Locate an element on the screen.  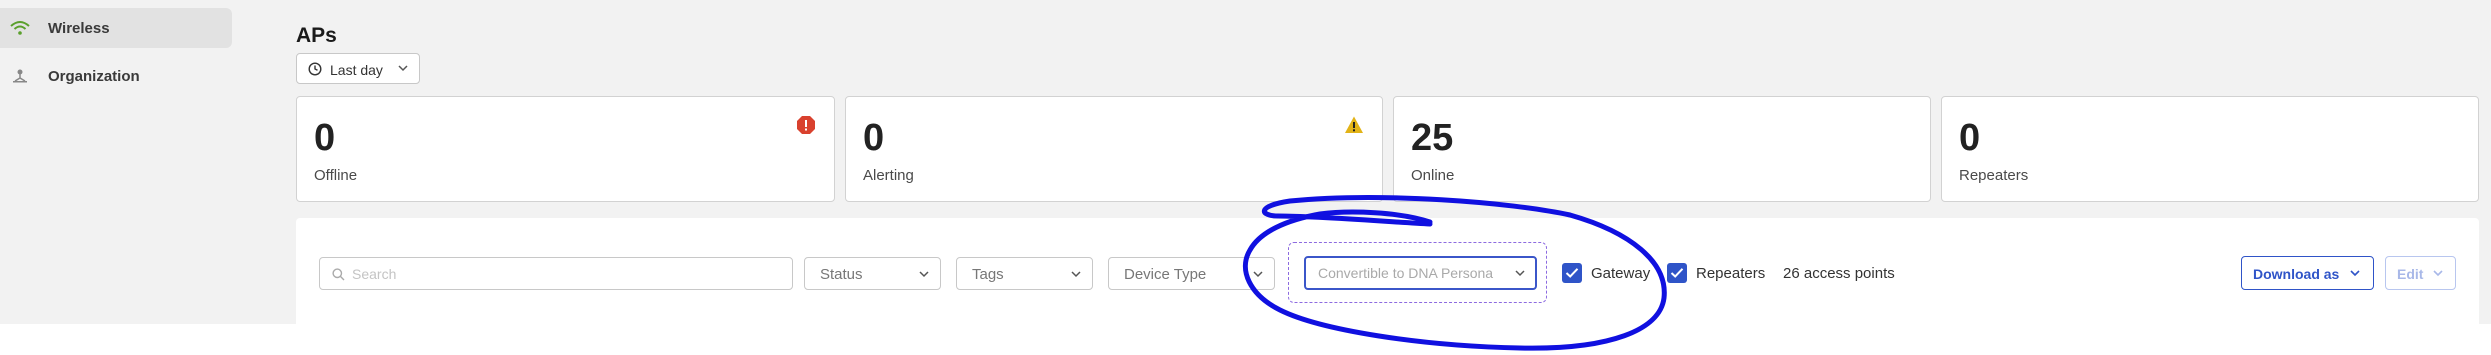
select-value: Convertible to DNA Persona is located at coordinates (1406, 273).